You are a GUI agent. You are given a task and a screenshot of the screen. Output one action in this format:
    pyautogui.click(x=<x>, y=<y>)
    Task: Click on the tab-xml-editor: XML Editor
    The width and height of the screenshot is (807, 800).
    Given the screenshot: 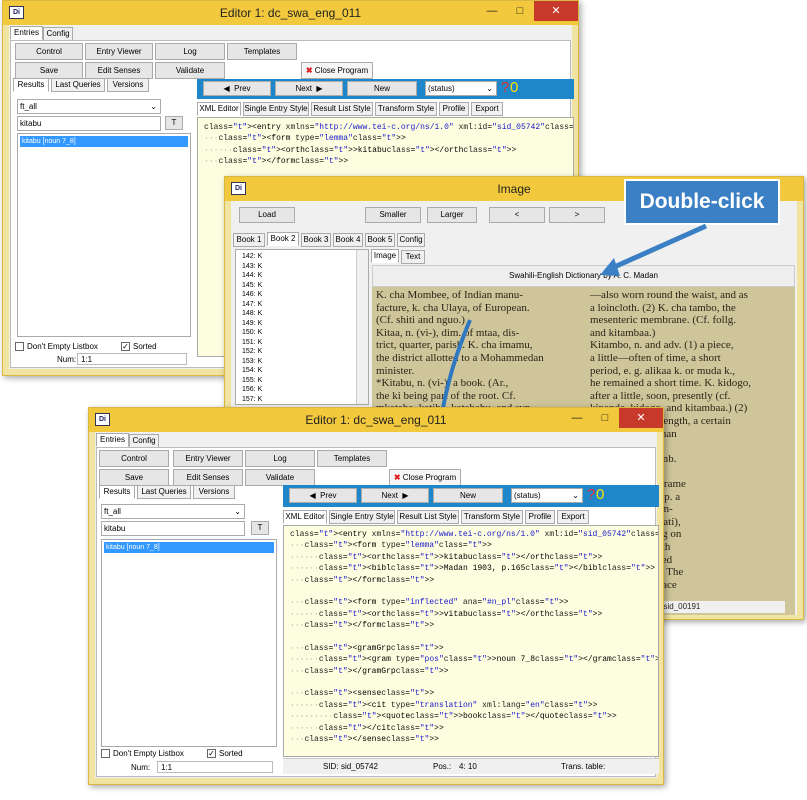 What is the action you would take?
    pyautogui.click(x=305, y=517)
    